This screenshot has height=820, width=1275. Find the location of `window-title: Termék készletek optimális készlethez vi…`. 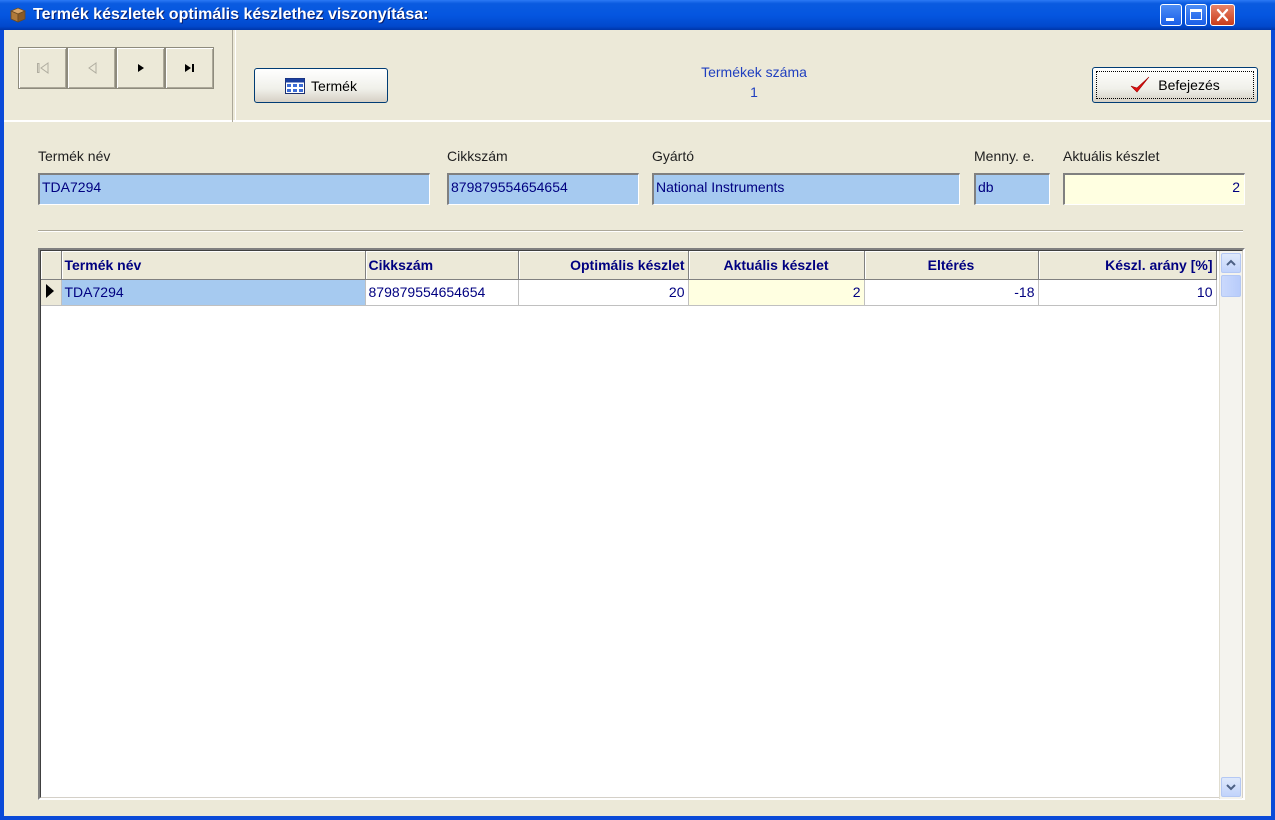

window-title: Termék készletek optimális készlethez vi… is located at coordinates (231, 14).